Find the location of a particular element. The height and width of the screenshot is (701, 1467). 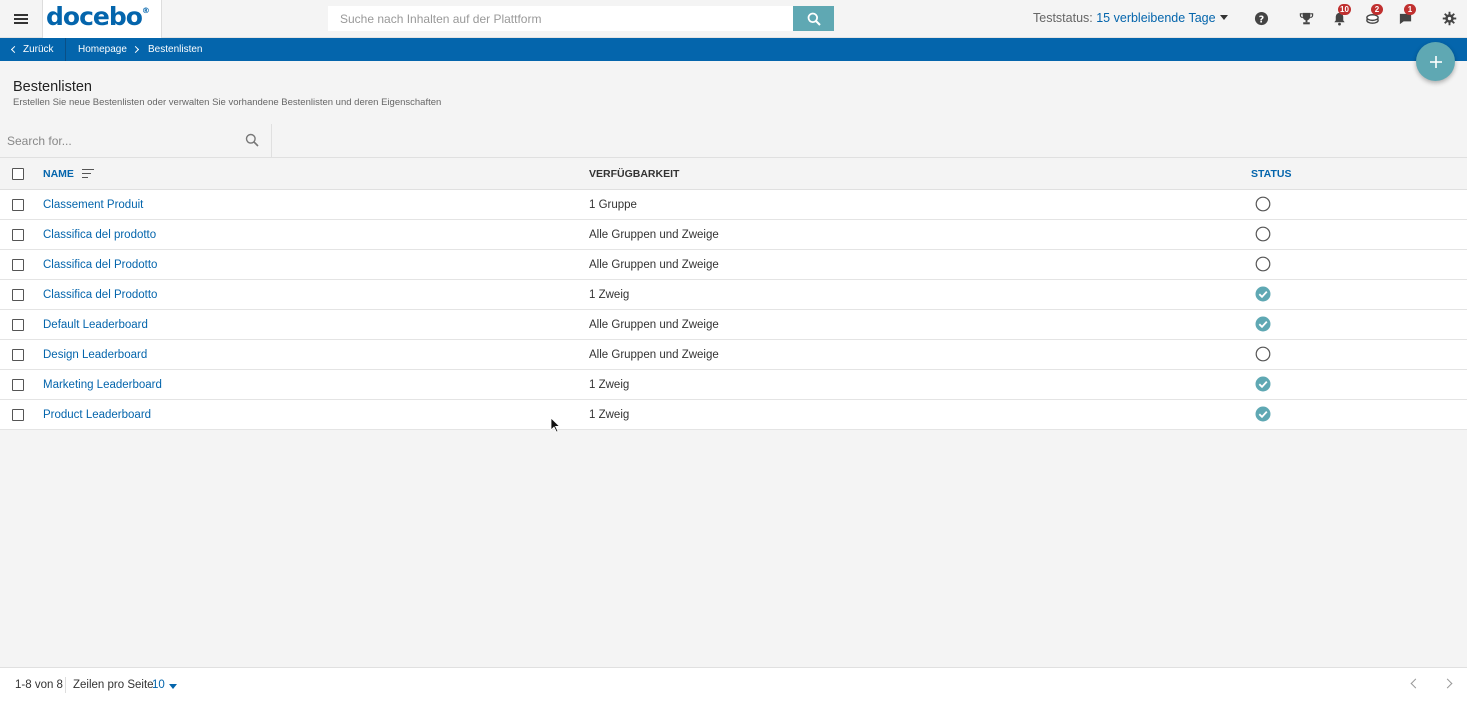

leaderboard-name-link: Default Leaderboard is located at coordinates (95, 325).